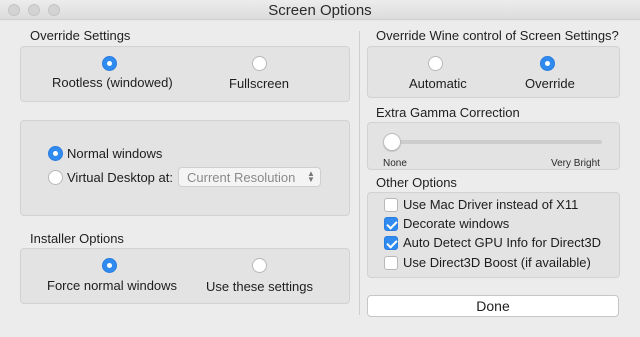  I want to click on use-these-settings-radio, so click(259, 265).